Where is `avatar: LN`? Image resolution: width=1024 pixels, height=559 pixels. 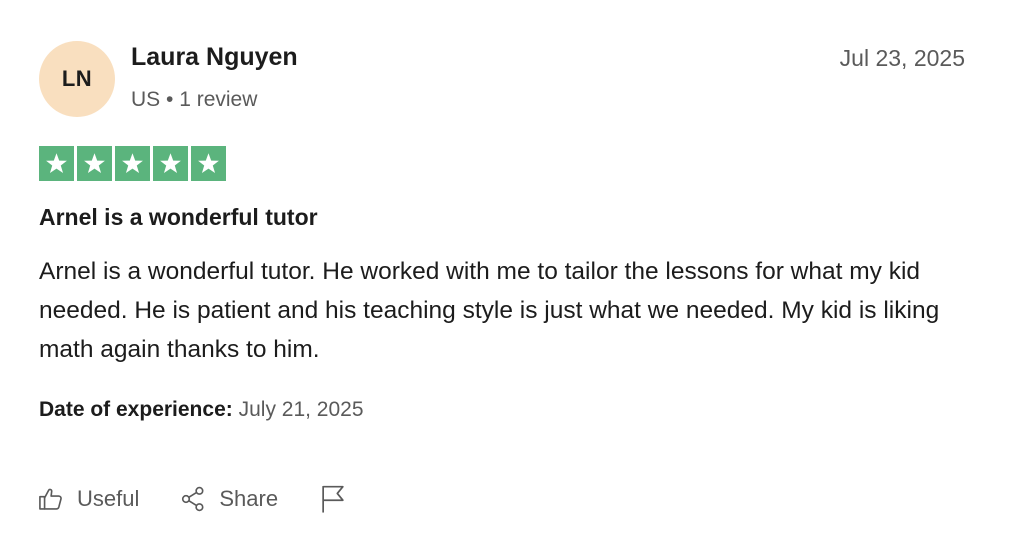 avatar: LN is located at coordinates (77, 79).